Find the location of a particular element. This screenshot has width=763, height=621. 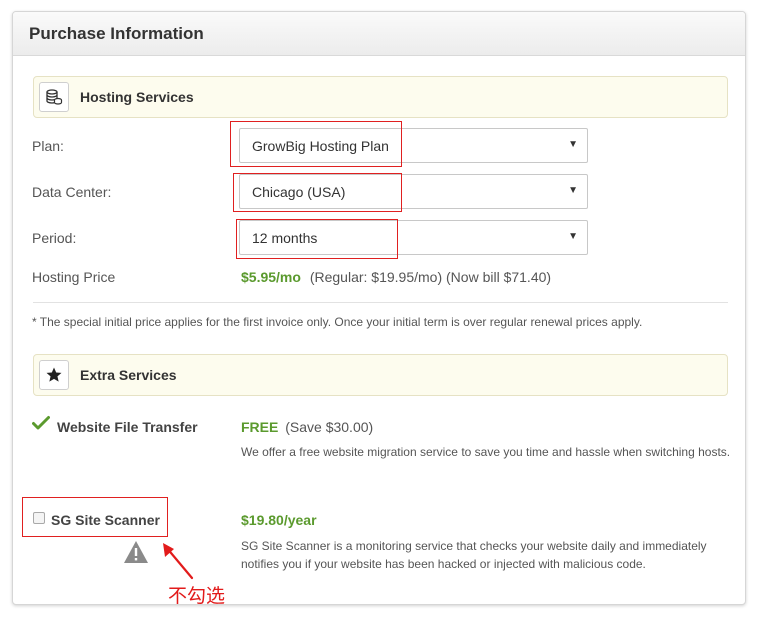

sg-site-scanner-price: $19.80/year is located at coordinates (279, 520).